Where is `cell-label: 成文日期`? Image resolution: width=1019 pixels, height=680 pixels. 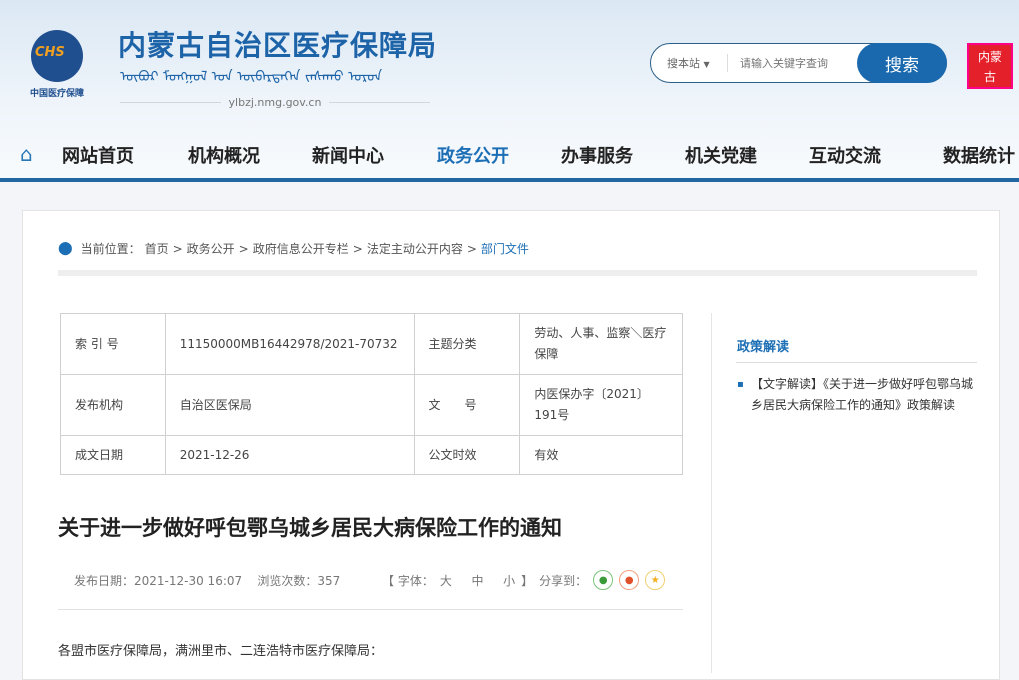 cell-label: 成文日期 is located at coordinates (113, 455).